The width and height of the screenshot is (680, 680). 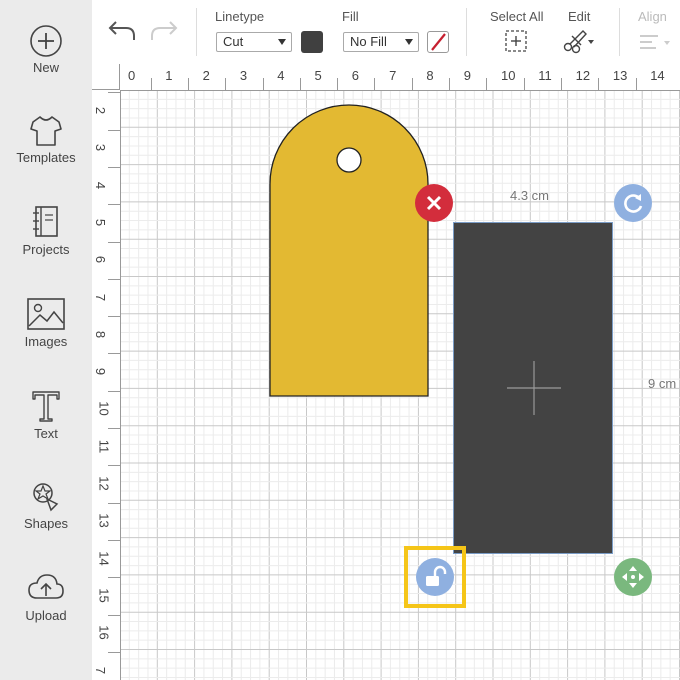 What do you see at coordinates (104, 595) in the screenshot?
I see `ruler-tick-label: 15` at bounding box center [104, 595].